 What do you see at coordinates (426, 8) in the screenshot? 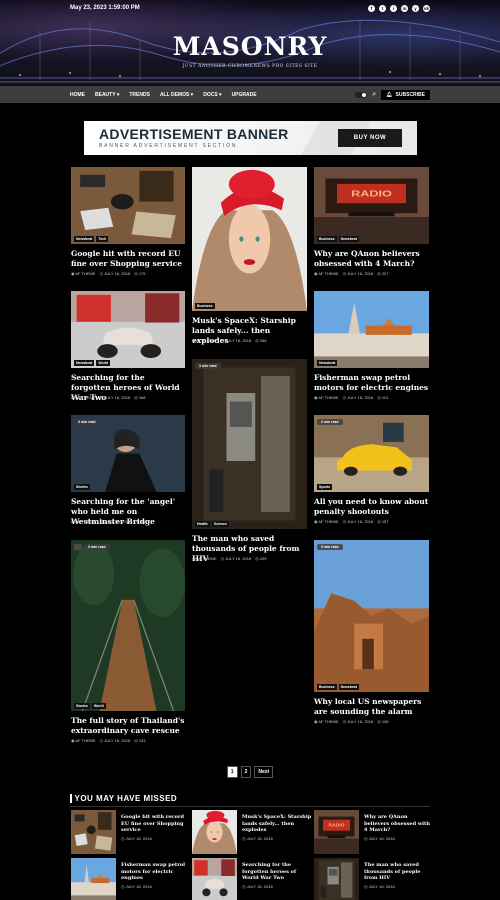
I see `vk-icon: vk` at bounding box center [426, 8].